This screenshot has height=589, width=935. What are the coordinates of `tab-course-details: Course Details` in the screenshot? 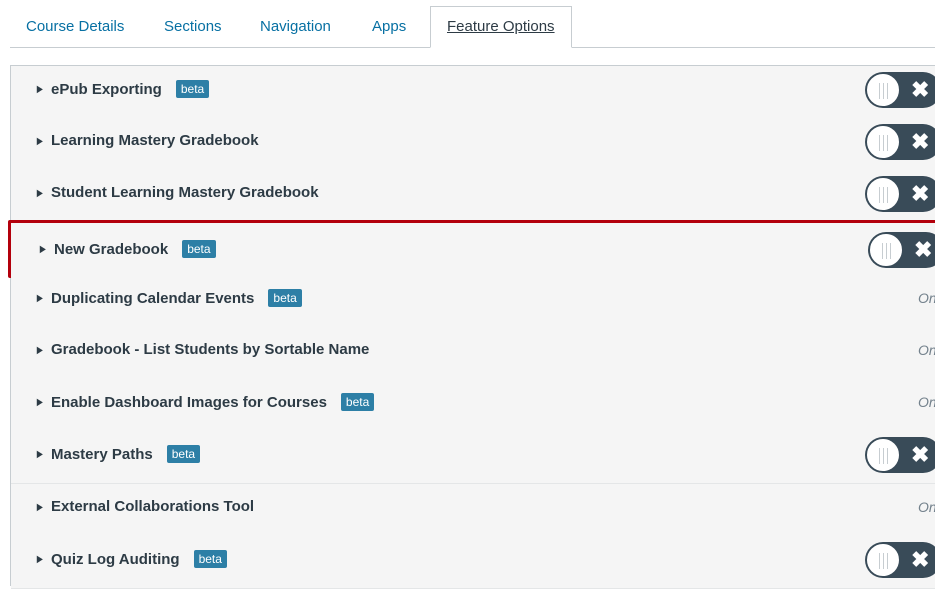 It's located at (75, 27).